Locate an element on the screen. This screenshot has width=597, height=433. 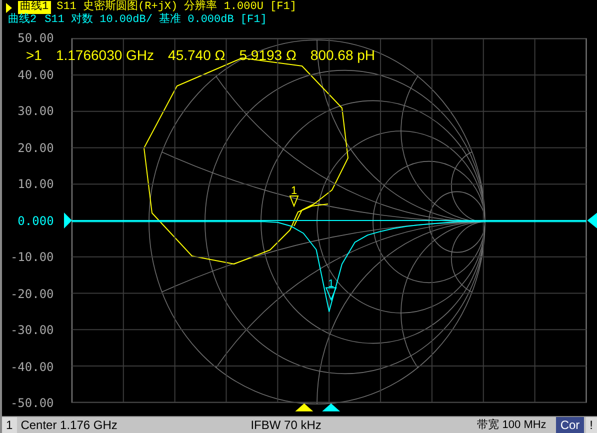
correction-indicator: Cor is located at coordinates (570, 425).